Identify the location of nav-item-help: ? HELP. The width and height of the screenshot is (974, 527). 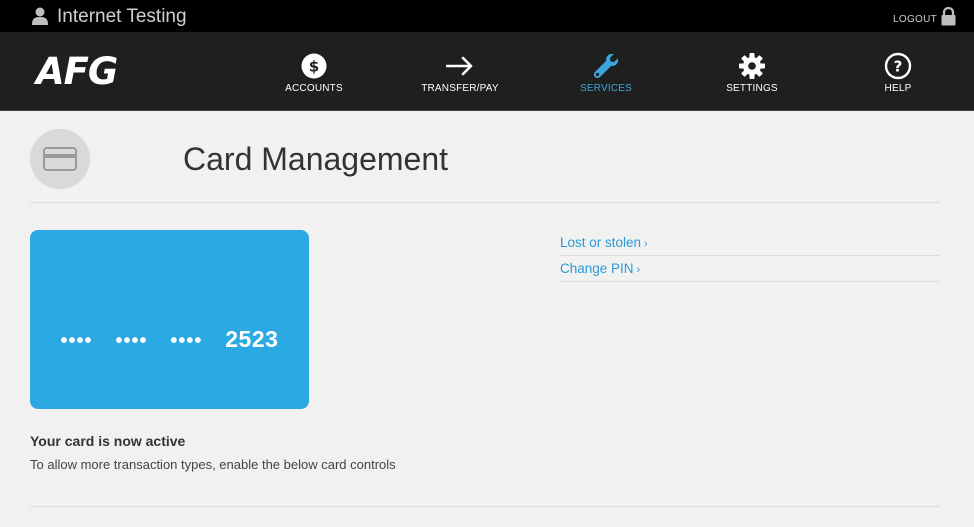
(898, 73).